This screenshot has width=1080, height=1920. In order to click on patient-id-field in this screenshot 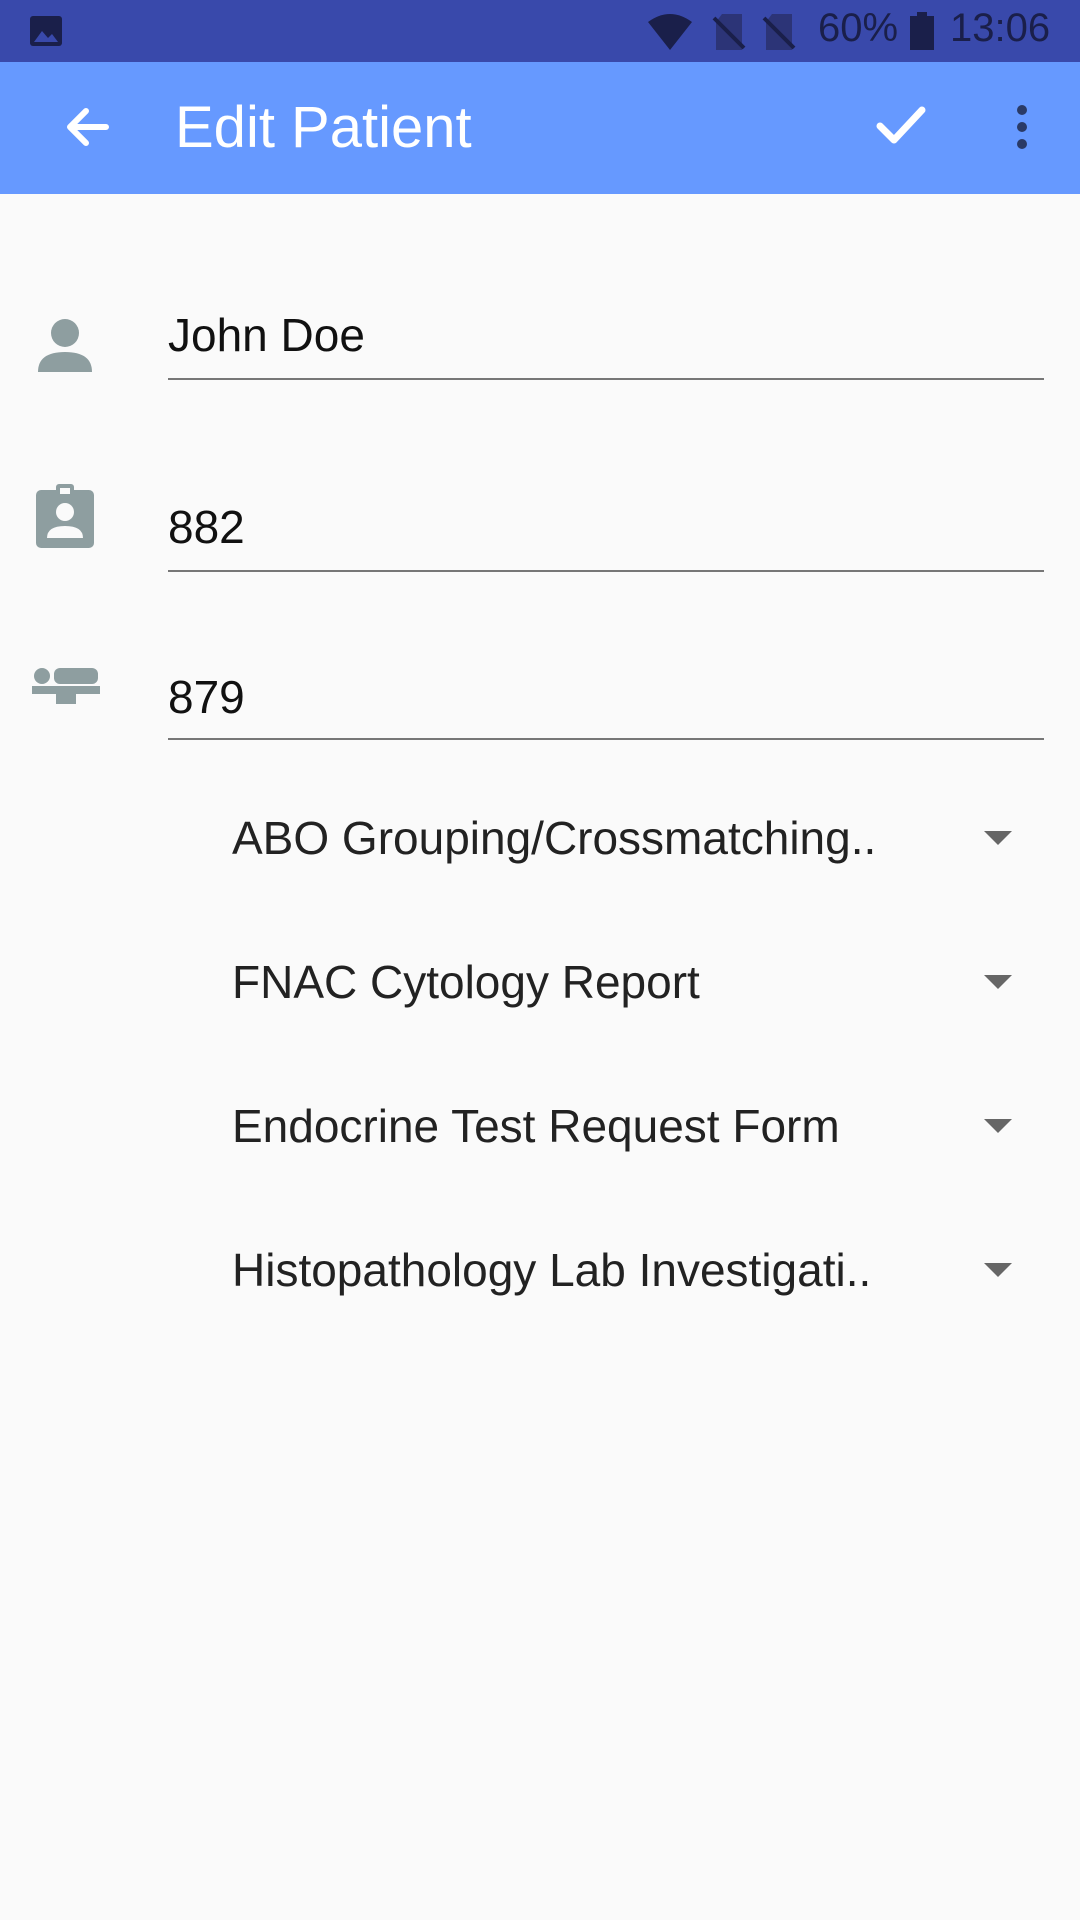, I will do `click(606, 536)`.